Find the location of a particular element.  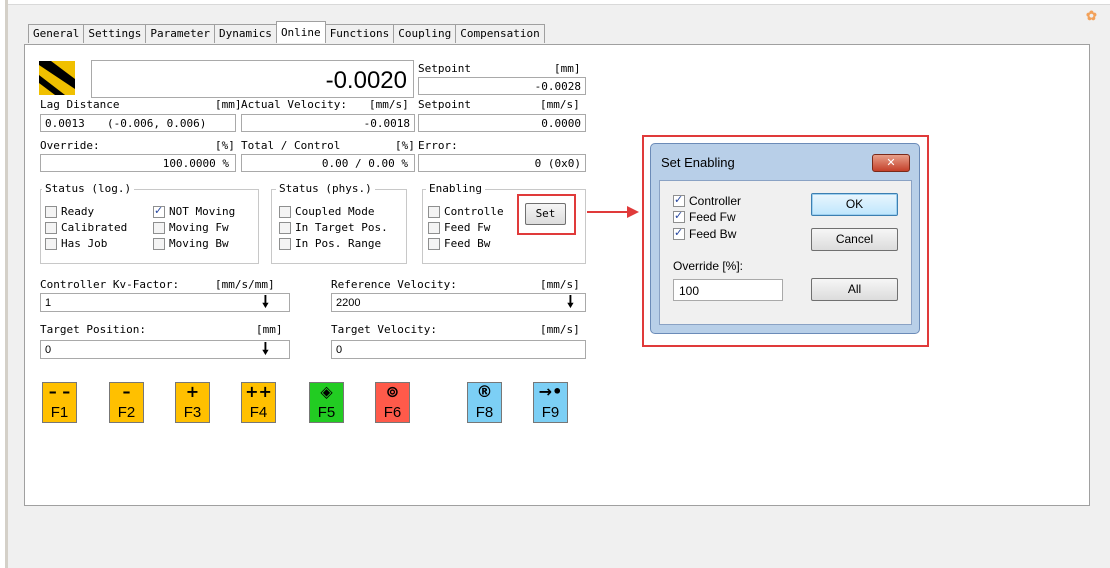

ready-label: Ready is located at coordinates (78, 211).